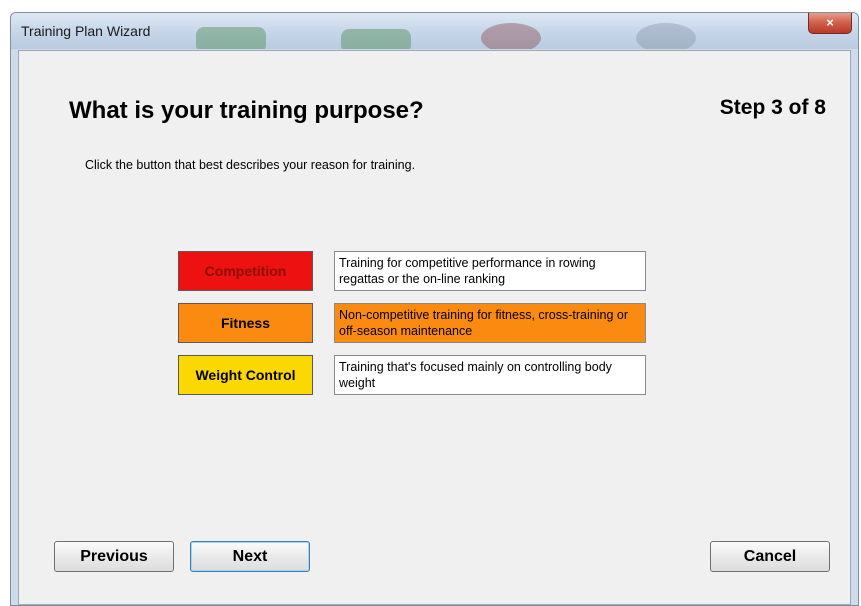 This screenshot has height=606, width=861. What do you see at coordinates (246, 110) in the screenshot?
I see `page-title: What is your training purpose?` at bounding box center [246, 110].